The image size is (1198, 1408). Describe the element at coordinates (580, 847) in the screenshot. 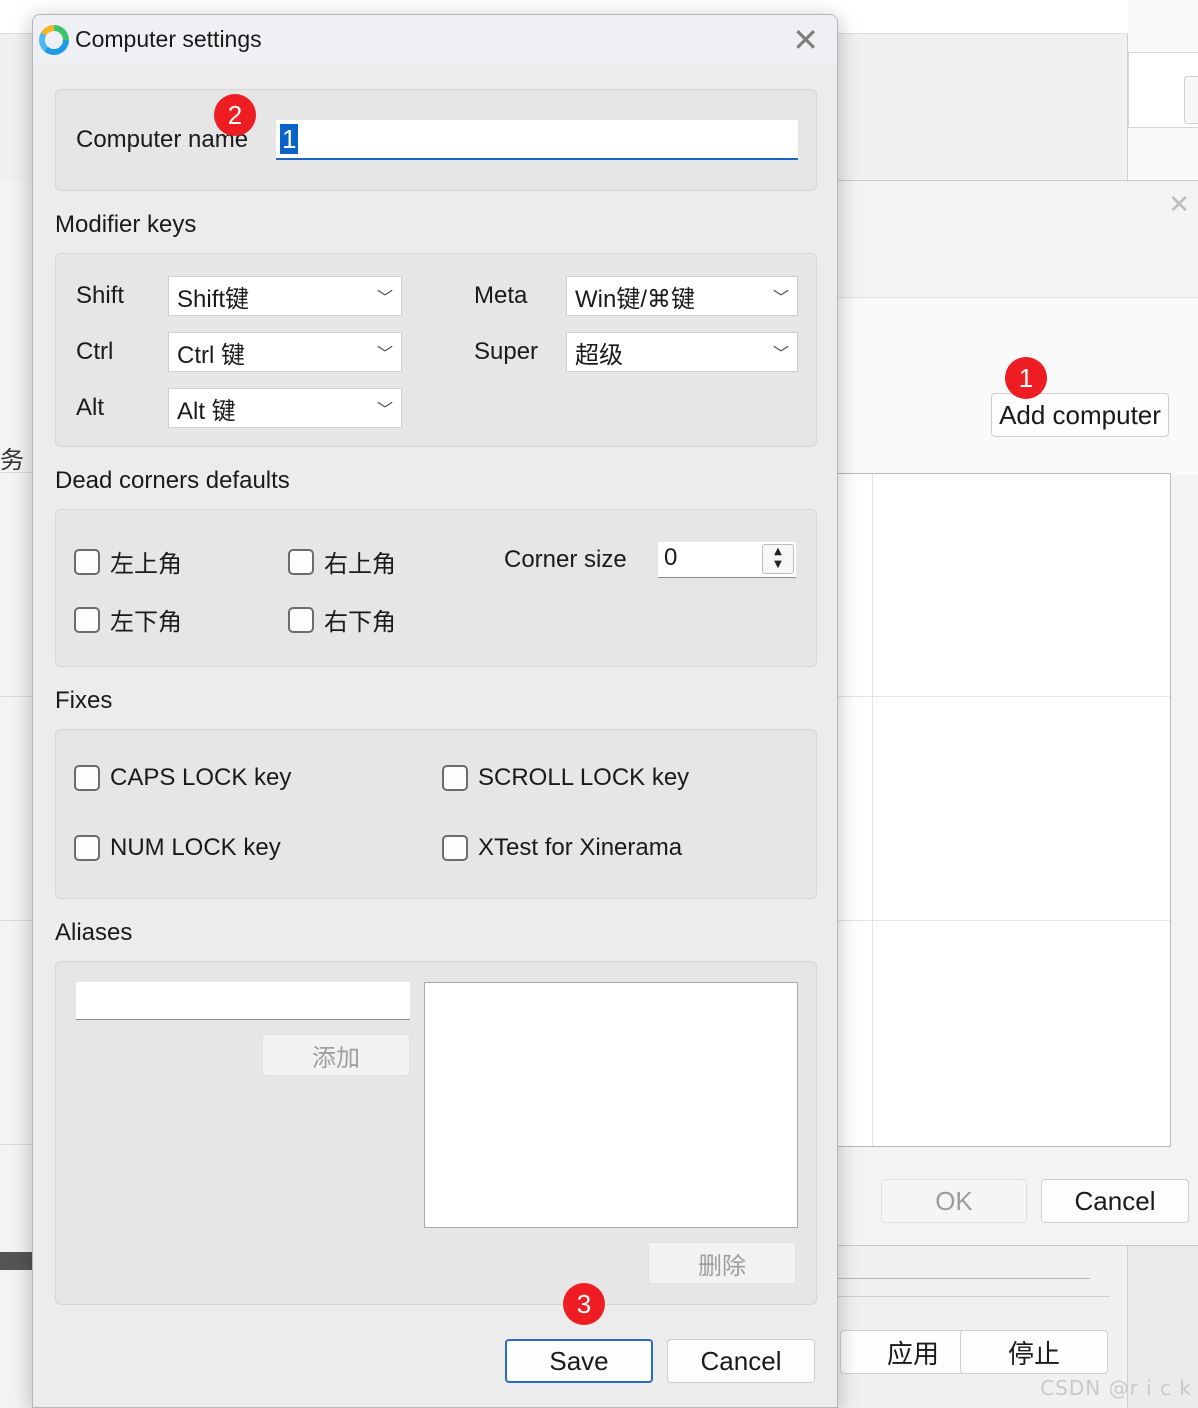

I see `xtest-label: XTest for Xinerama` at that location.